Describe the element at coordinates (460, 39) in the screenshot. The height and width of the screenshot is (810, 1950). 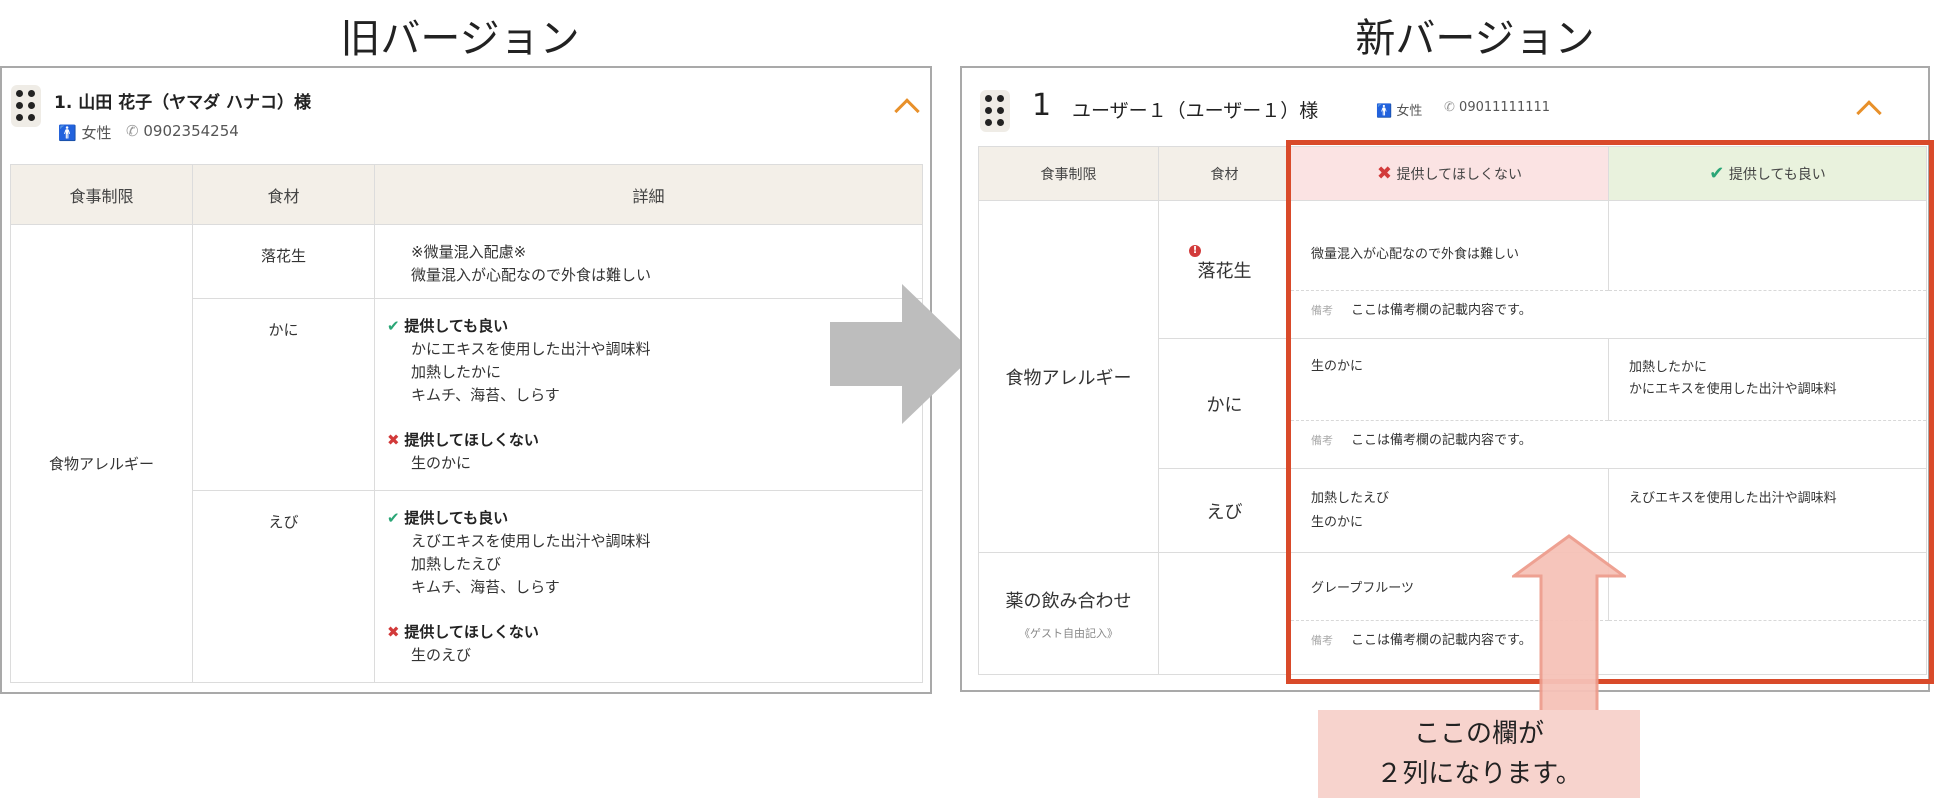
I see `old-version-heading: 旧バージョン` at that location.